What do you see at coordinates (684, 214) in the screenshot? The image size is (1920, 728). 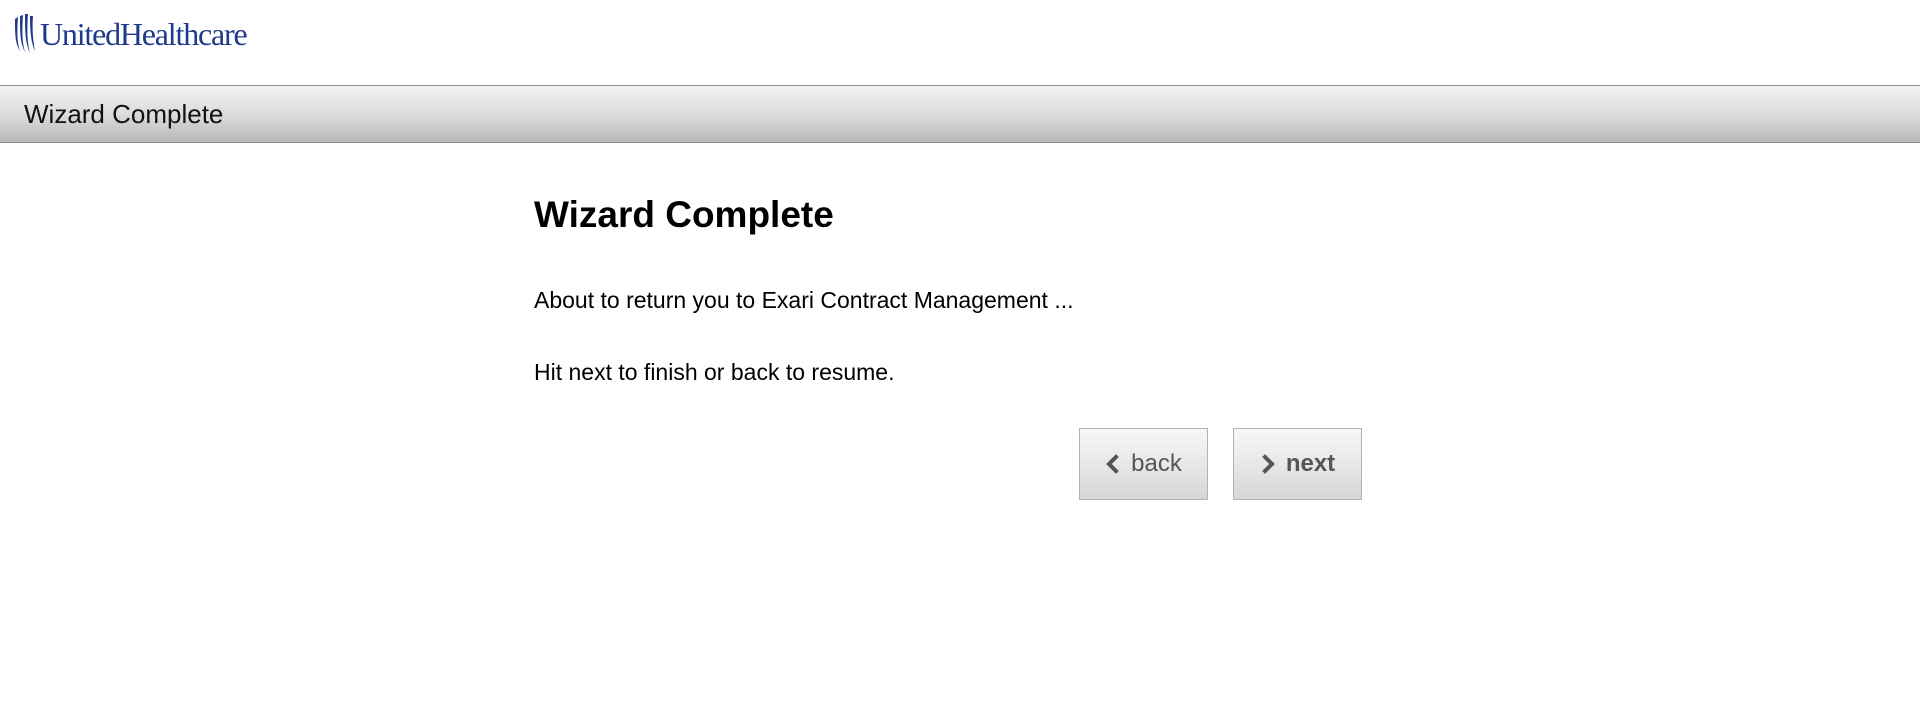 I see `wizard-heading: Wizard Complete` at bounding box center [684, 214].